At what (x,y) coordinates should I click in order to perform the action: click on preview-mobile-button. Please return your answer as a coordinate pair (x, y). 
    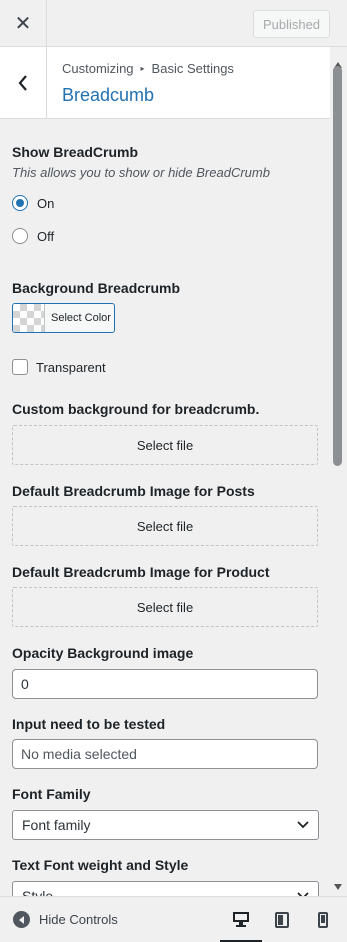
    Looking at the image, I should click on (323, 919).